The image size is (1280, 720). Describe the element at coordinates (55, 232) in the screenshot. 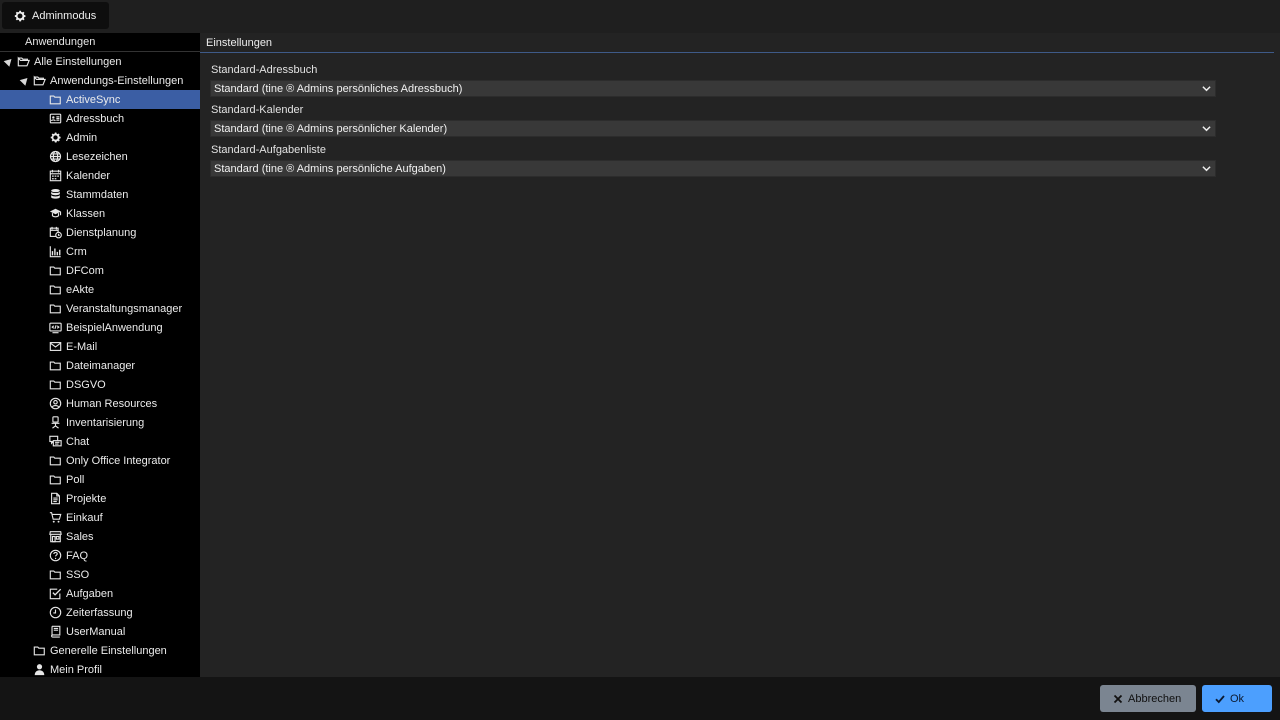

I see `calendar-clock-icon` at that location.